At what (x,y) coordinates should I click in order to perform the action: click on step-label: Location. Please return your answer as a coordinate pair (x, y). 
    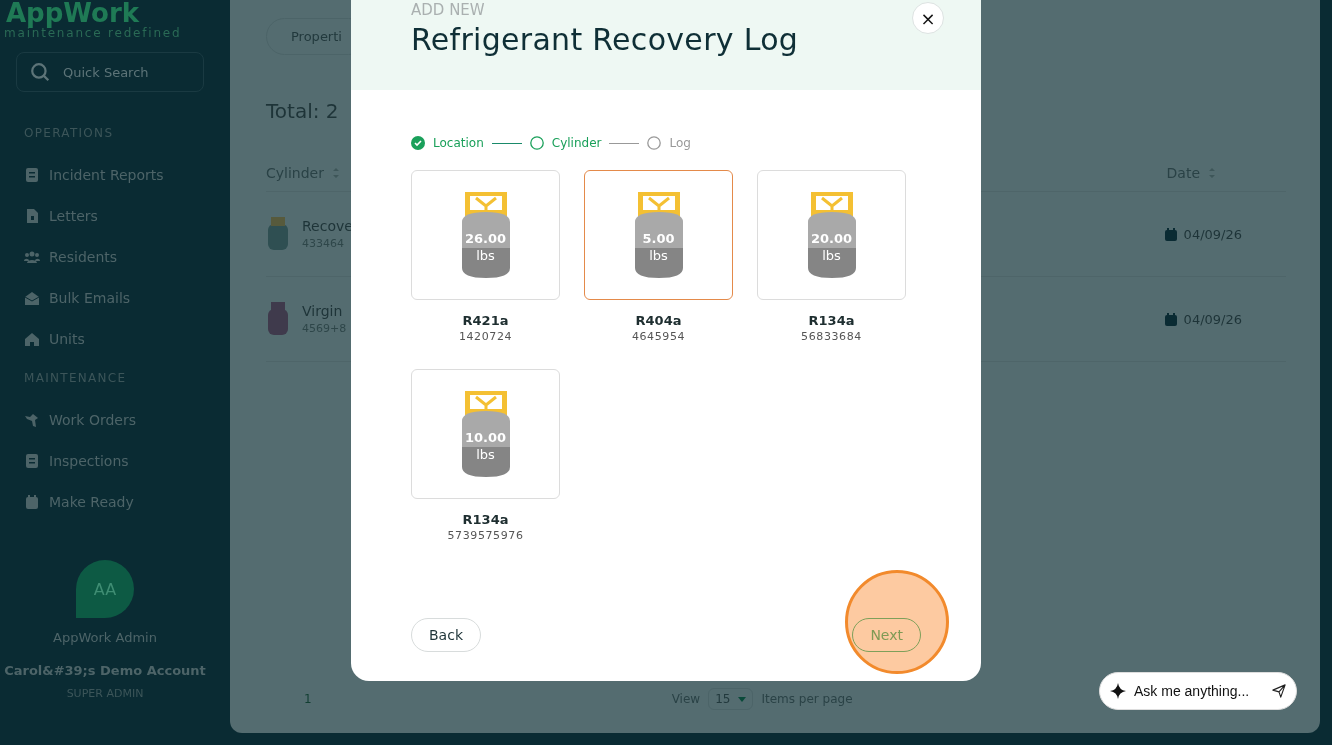
    Looking at the image, I should click on (458, 143).